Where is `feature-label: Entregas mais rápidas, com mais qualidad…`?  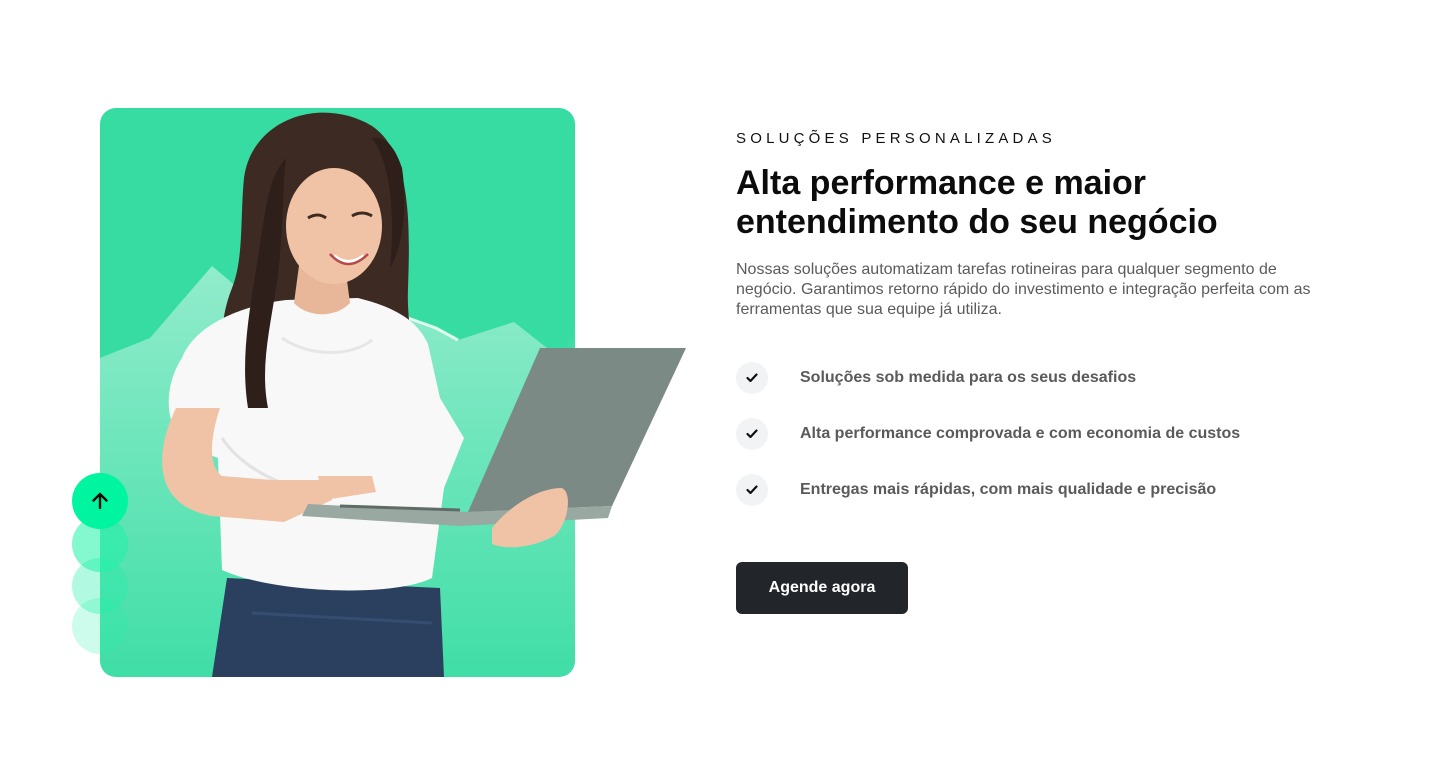 feature-label: Entregas mais rápidas, com mais qualidad… is located at coordinates (1008, 489).